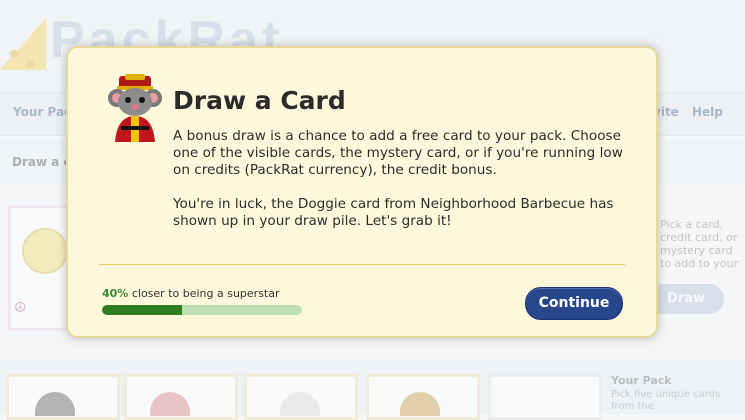 The width and height of the screenshot is (745, 420). I want to click on progress-text: closer to being a superstar, so click(205, 293).